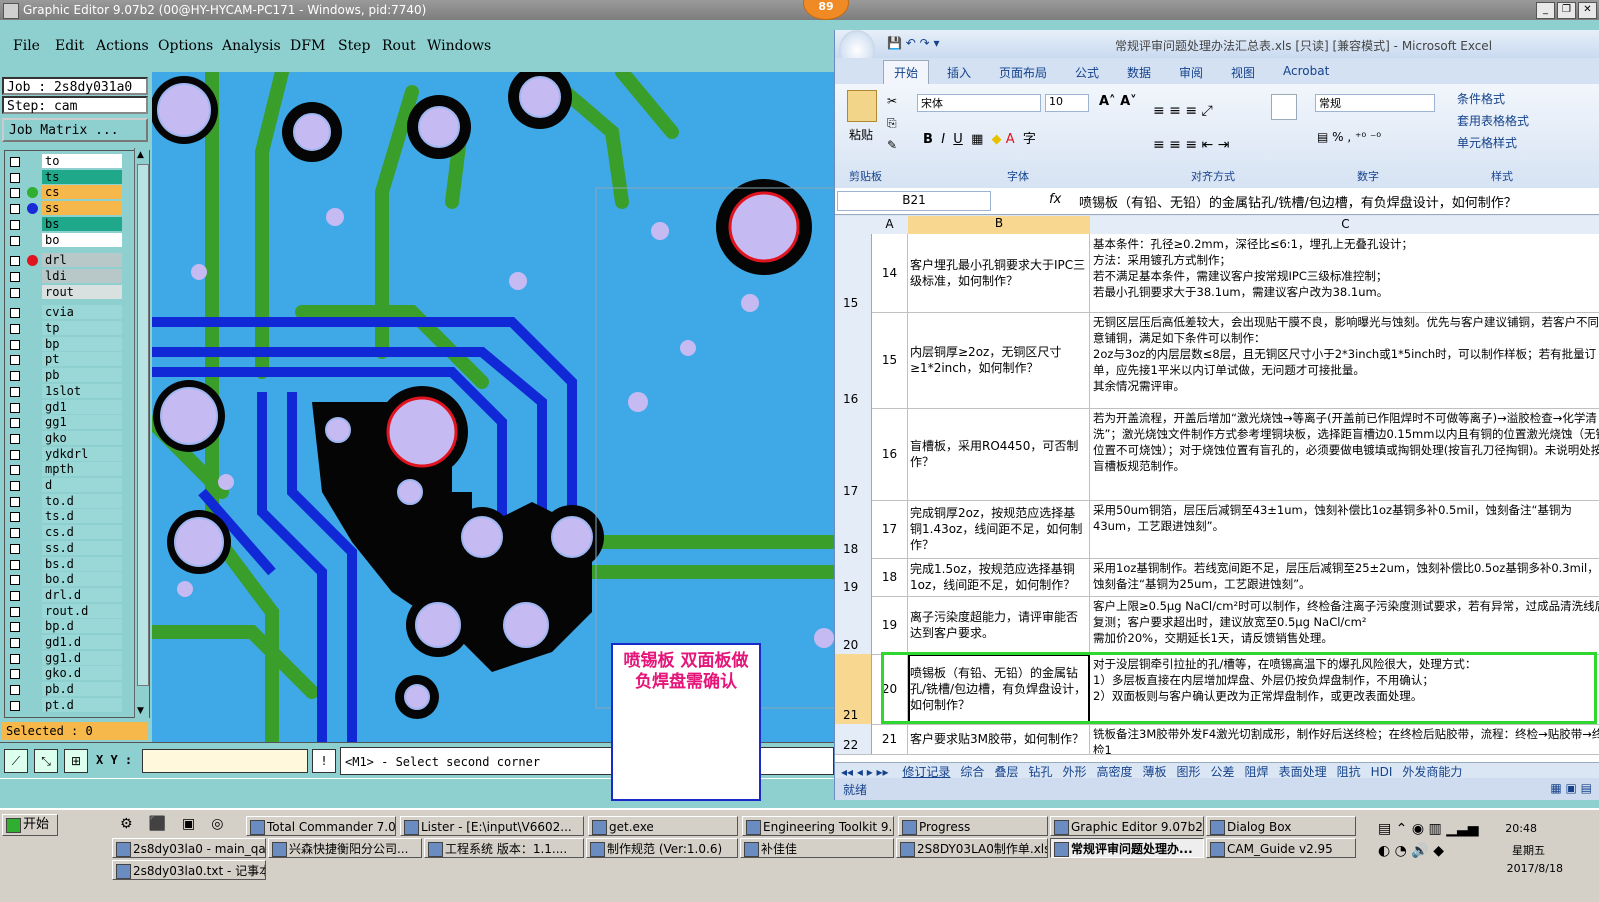 The width and height of the screenshot is (1599, 902). Describe the element at coordinates (82, 390) in the screenshot. I see `layer-name: 1slot` at that location.